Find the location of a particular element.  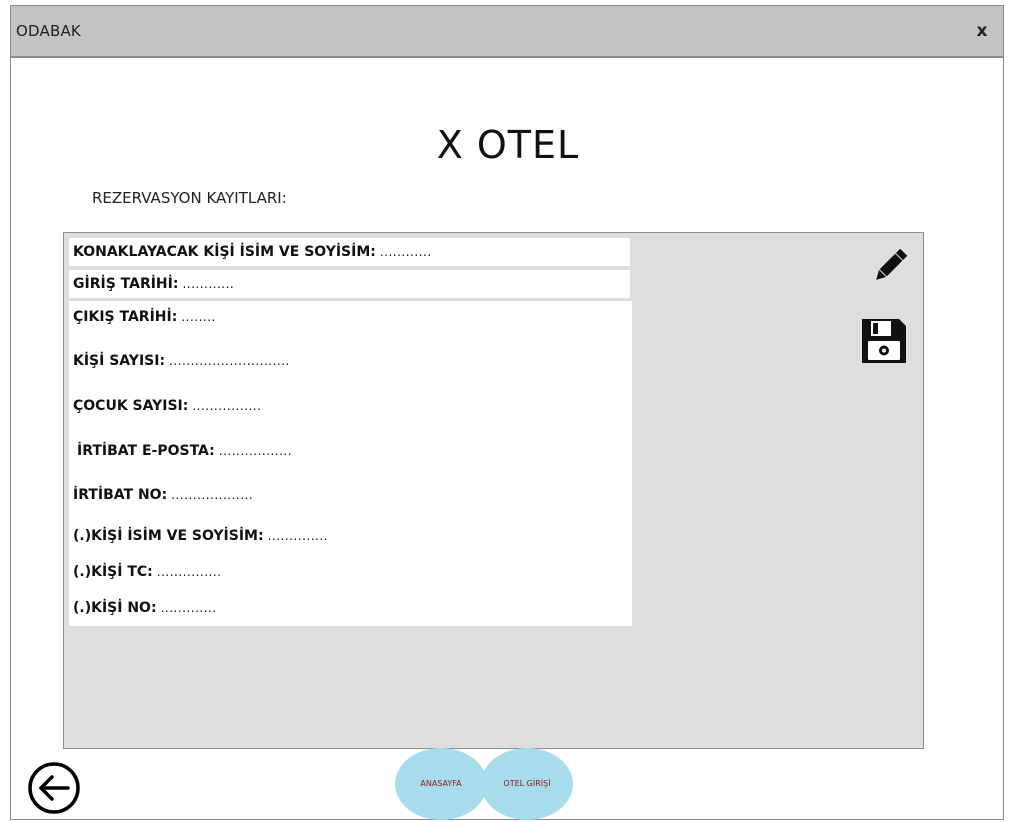

floppy-disk-icon is located at coordinates (884, 341).